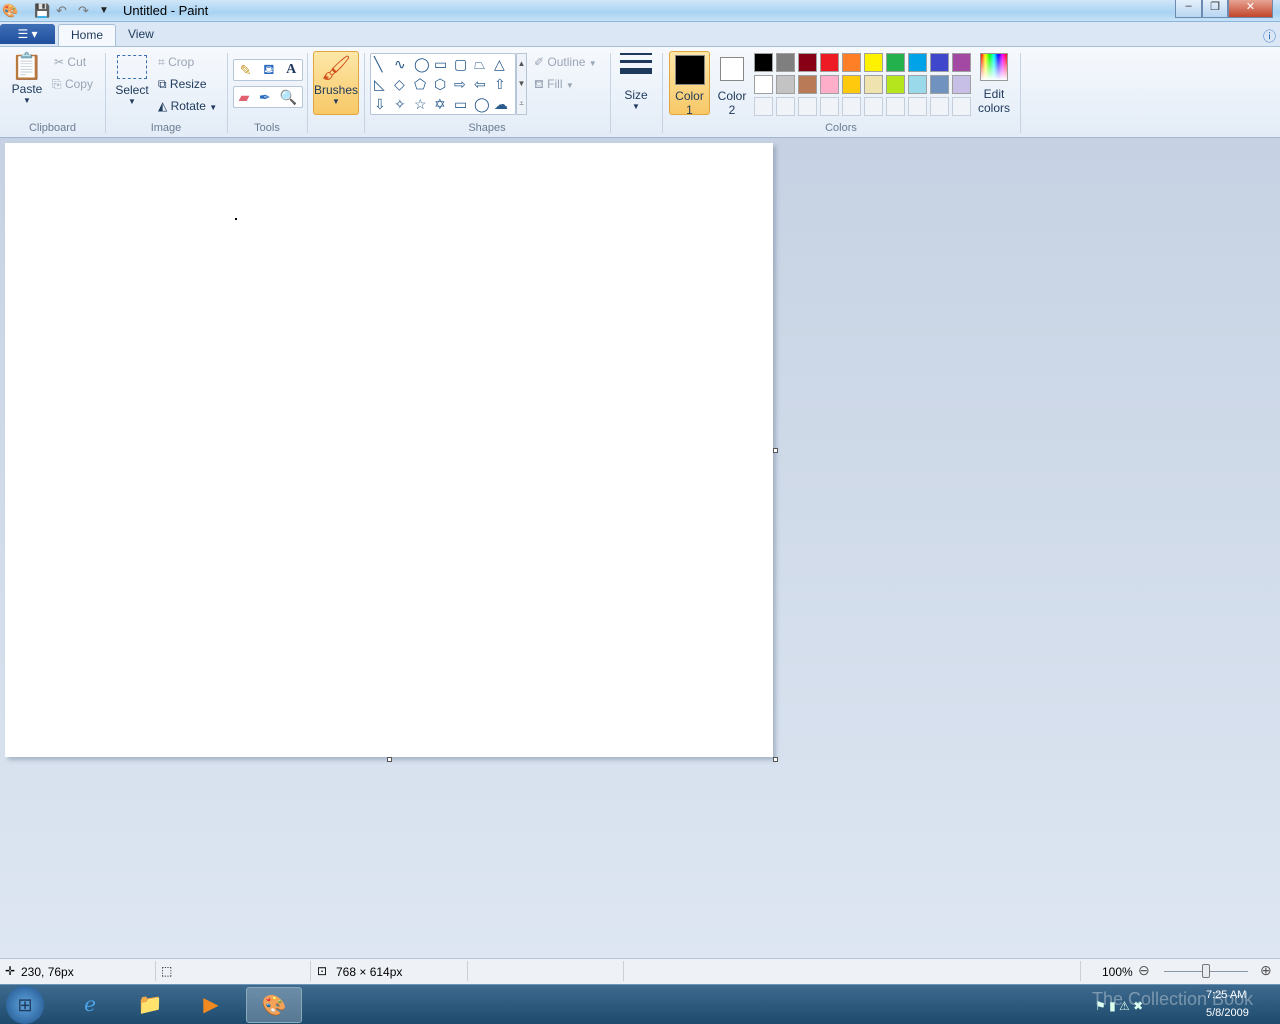 The width and height of the screenshot is (1280, 1024). What do you see at coordinates (141, 35) in the screenshot?
I see `tab-view: View` at bounding box center [141, 35].